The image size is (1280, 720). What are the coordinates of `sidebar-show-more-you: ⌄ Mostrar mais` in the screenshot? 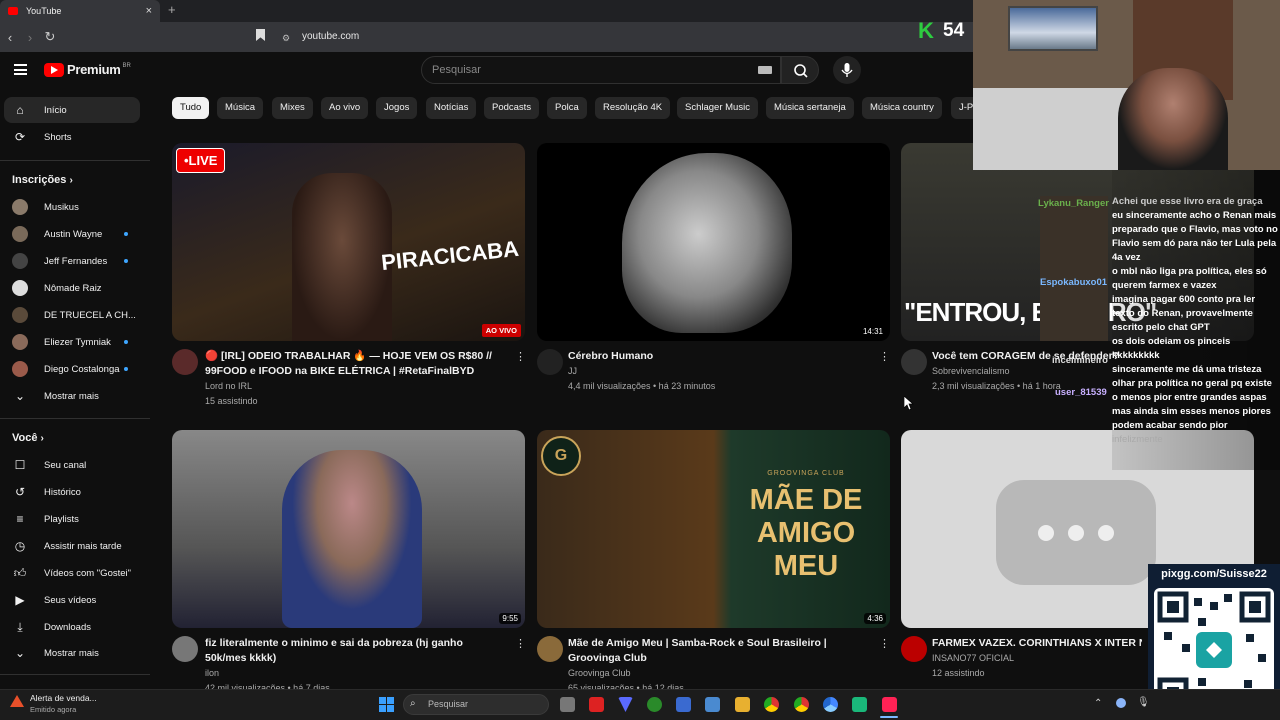 It's located at (72, 653).